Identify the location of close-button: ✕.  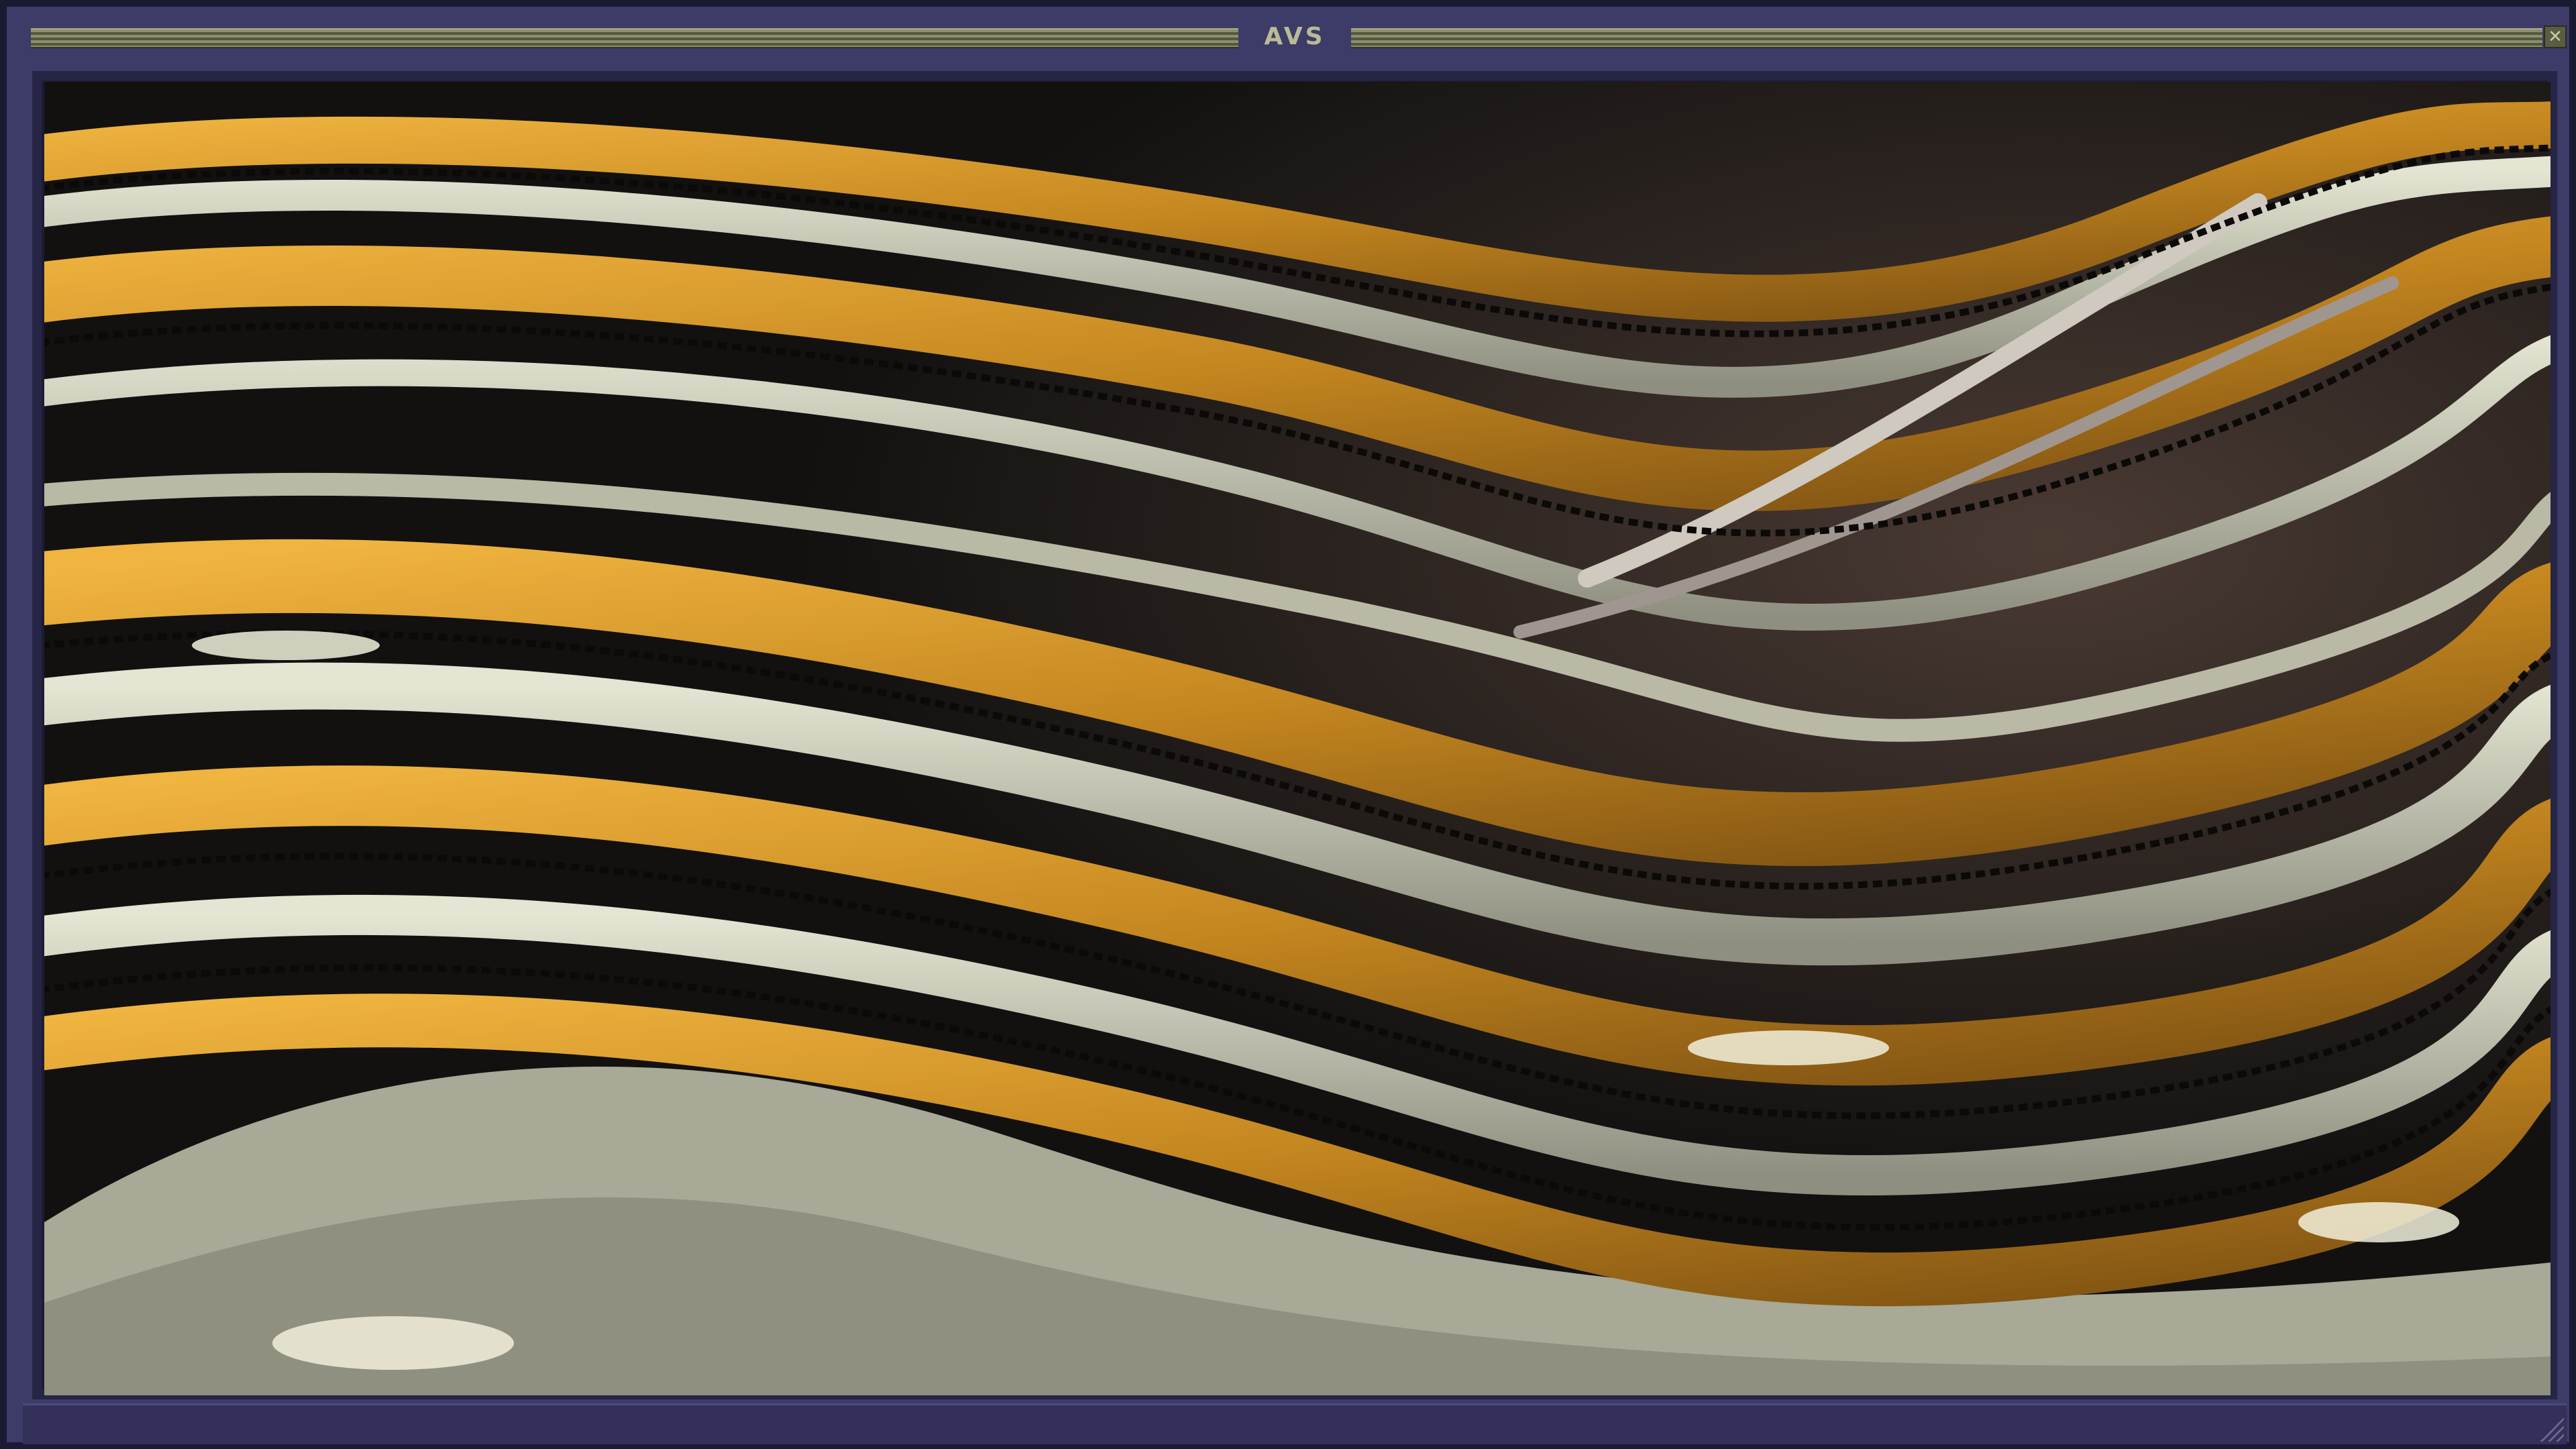
(2555, 36).